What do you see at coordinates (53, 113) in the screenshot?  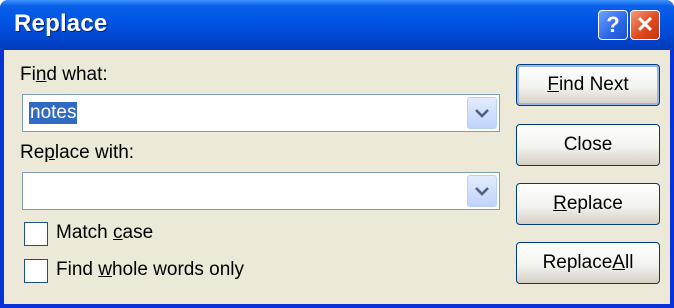 I see `find-what-input: notes` at bounding box center [53, 113].